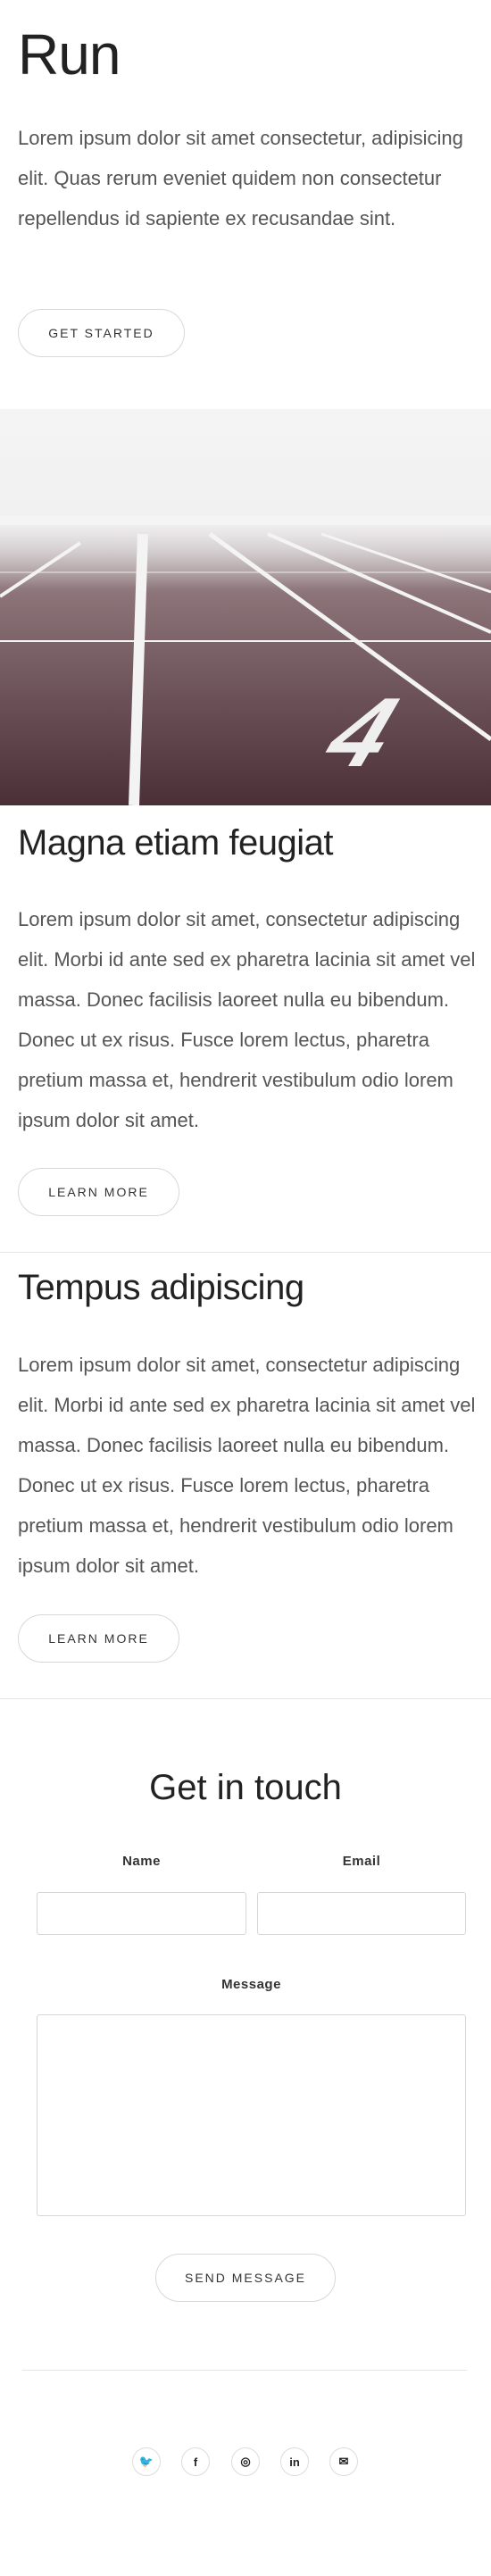 The width and height of the screenshot is (491, 2576). Describe the element at coordinates (294, 2461) in the screenshot. I see `linkedin-icon: in` at that location.